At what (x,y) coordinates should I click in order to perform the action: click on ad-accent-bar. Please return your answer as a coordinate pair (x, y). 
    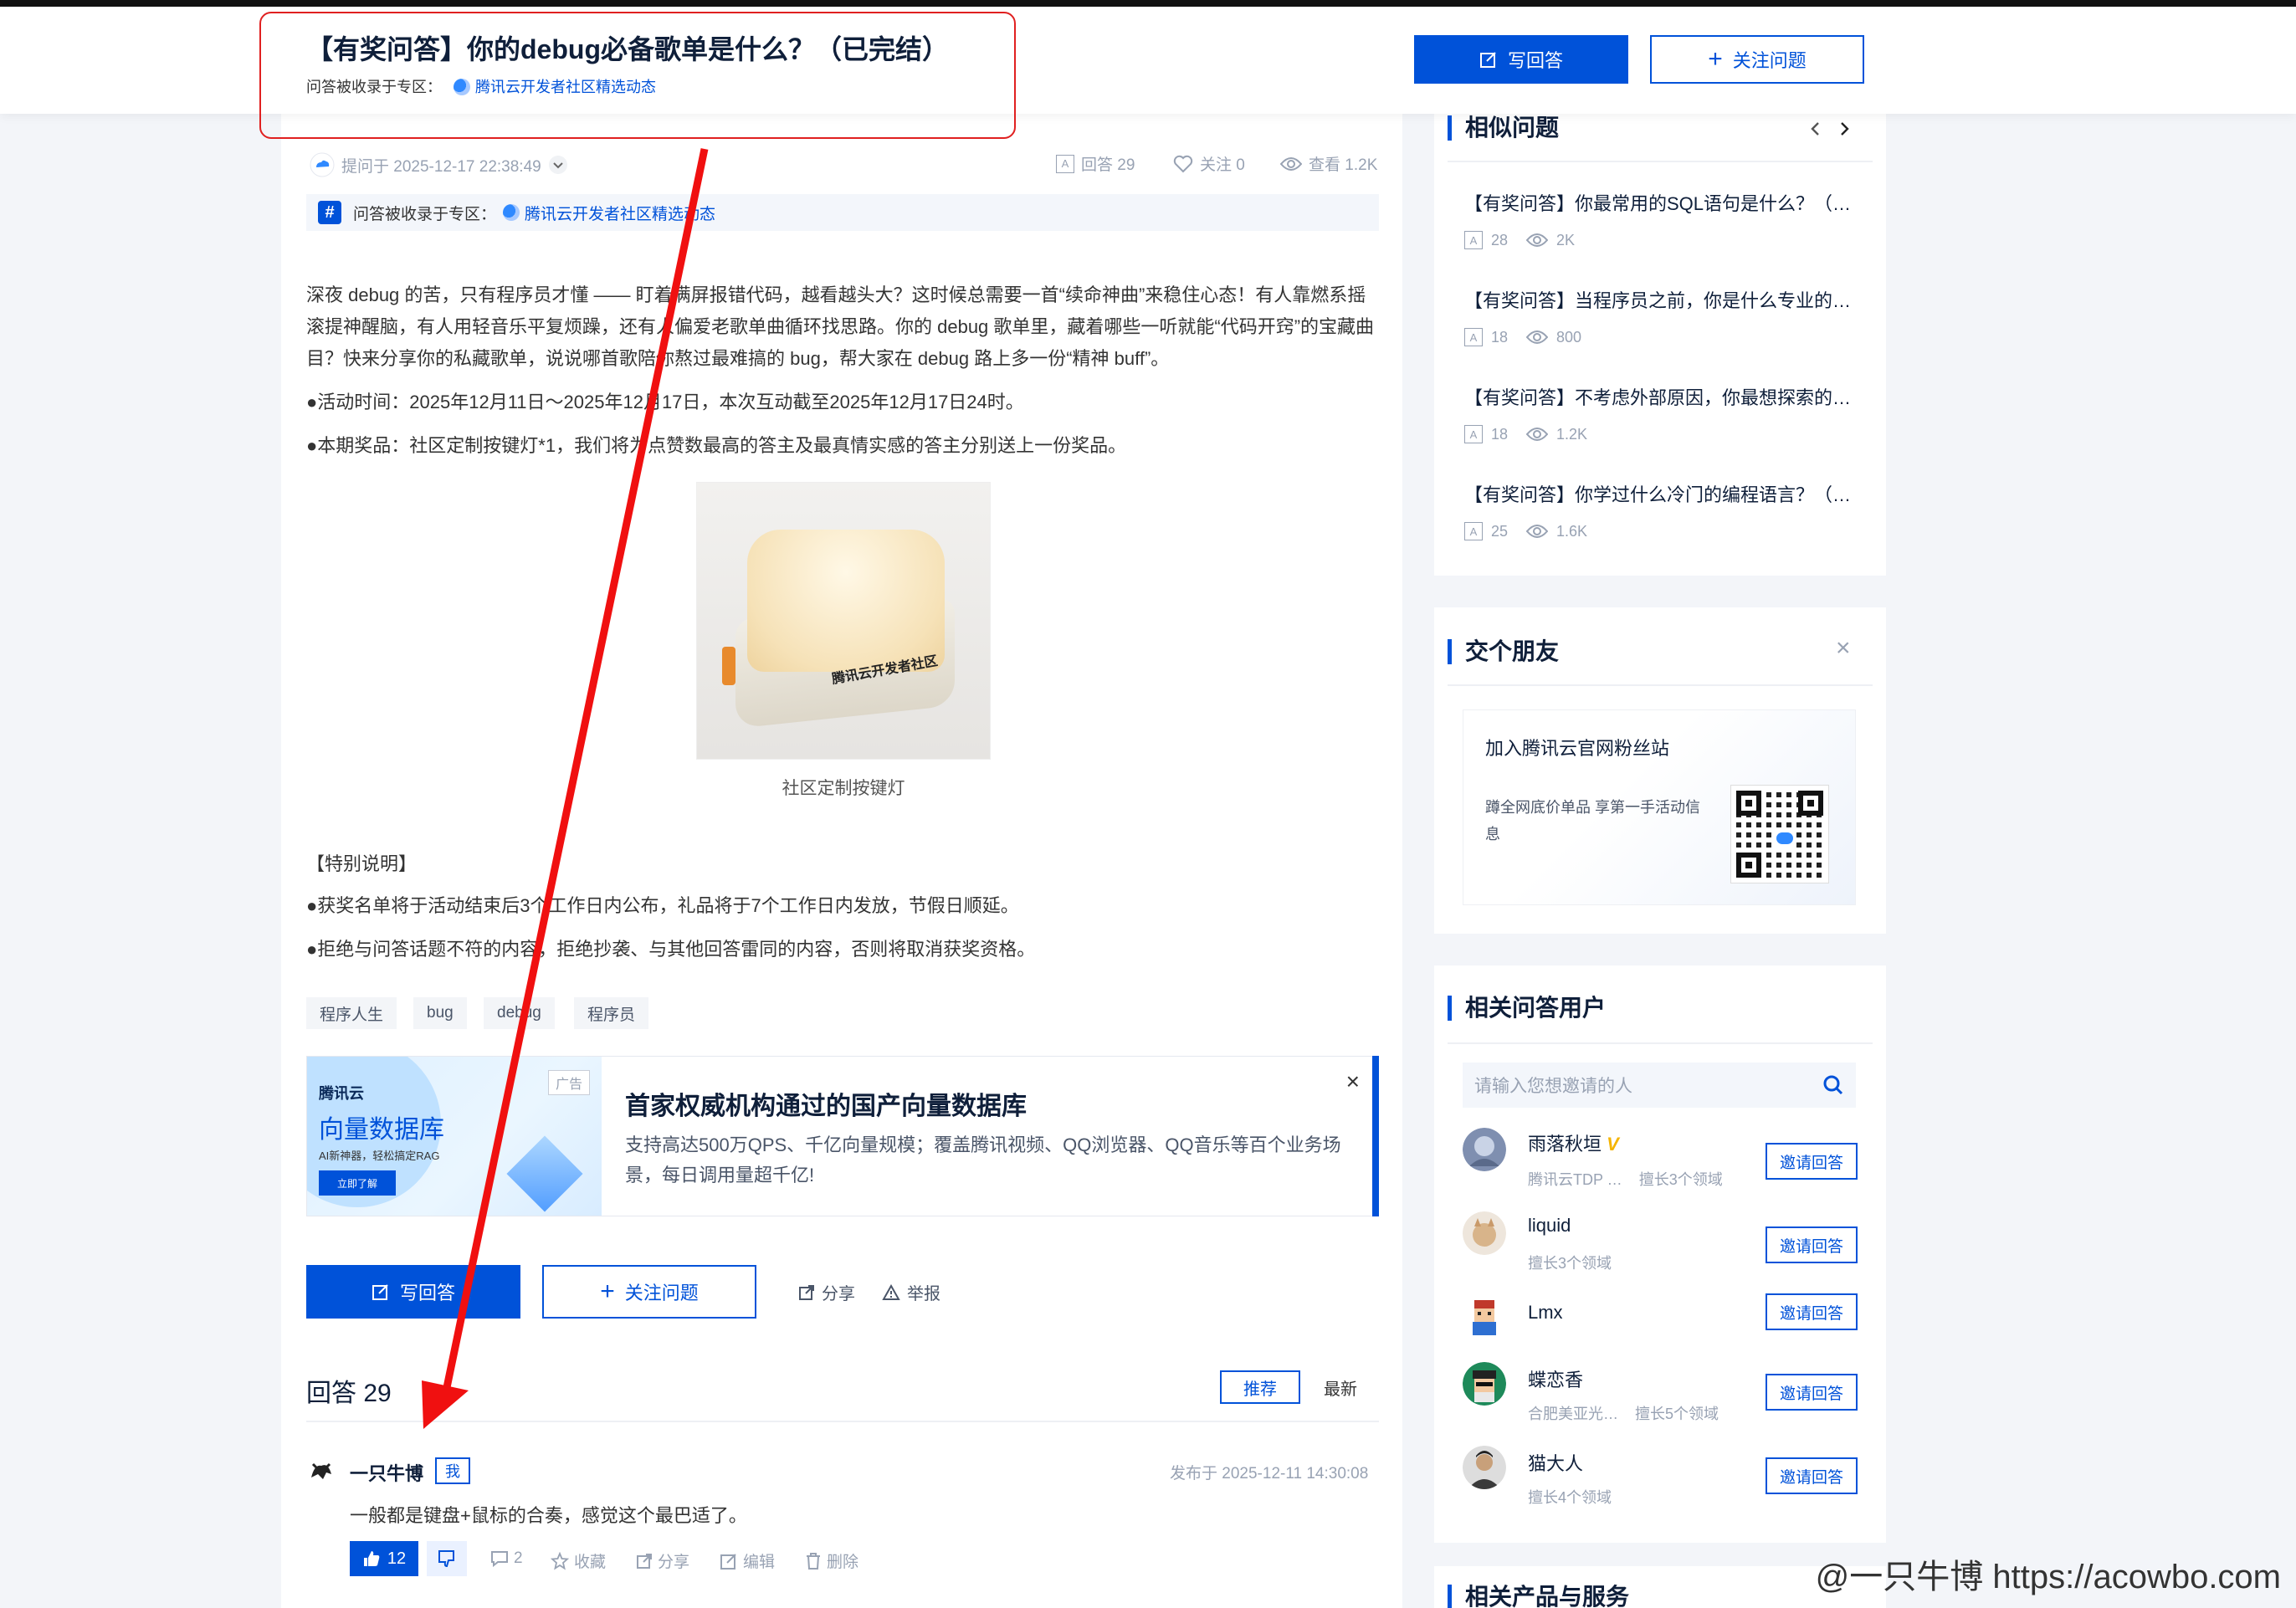
    Looking at the image, I should click on (1375, 1136).